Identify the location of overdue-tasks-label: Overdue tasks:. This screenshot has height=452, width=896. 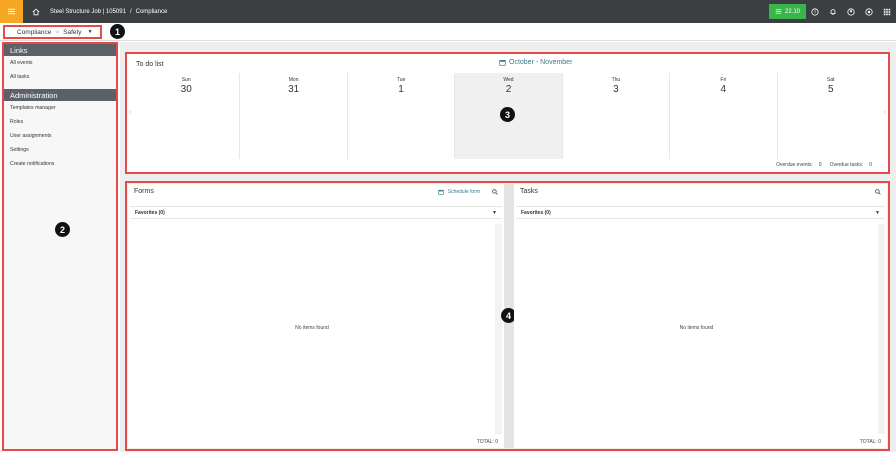
(846, 165).